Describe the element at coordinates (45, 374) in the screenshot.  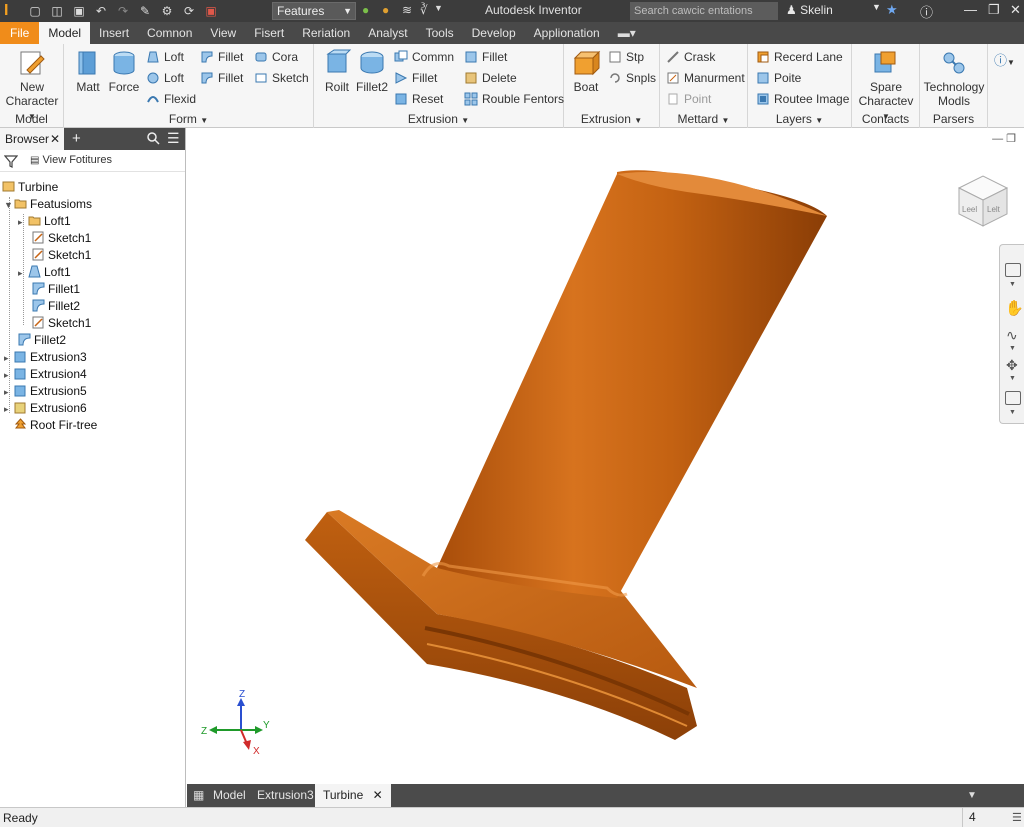
I see `tree-node-extrusion4: ▸ Extrusion4` at that location.